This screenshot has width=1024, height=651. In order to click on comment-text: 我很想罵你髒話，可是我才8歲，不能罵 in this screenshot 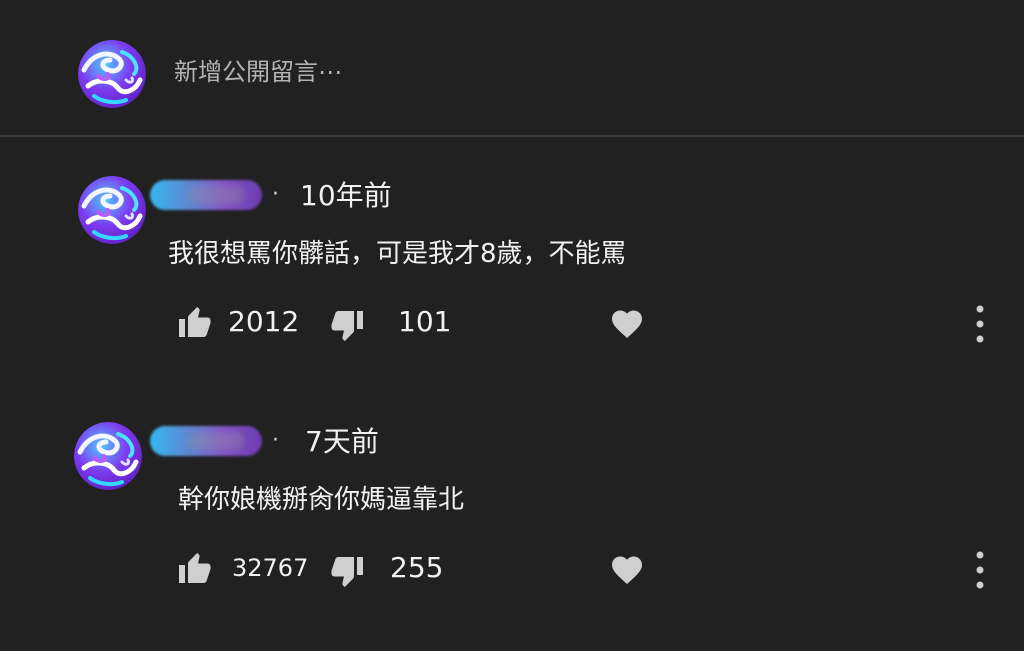, I will do `click(397, 254)`.